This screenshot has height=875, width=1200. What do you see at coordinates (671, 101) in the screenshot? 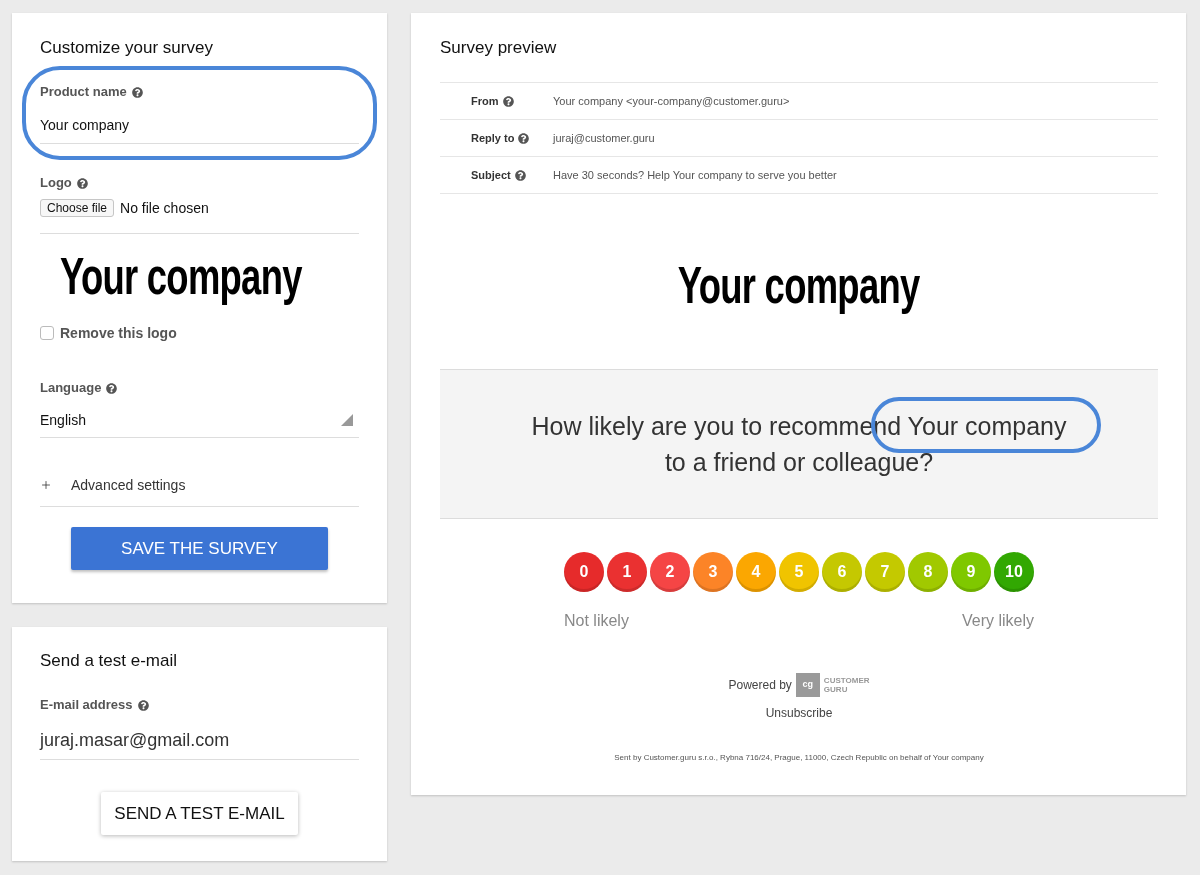
I see `header-value: Your company <your-company@customer.guru>` at bounding box center [671, 101].